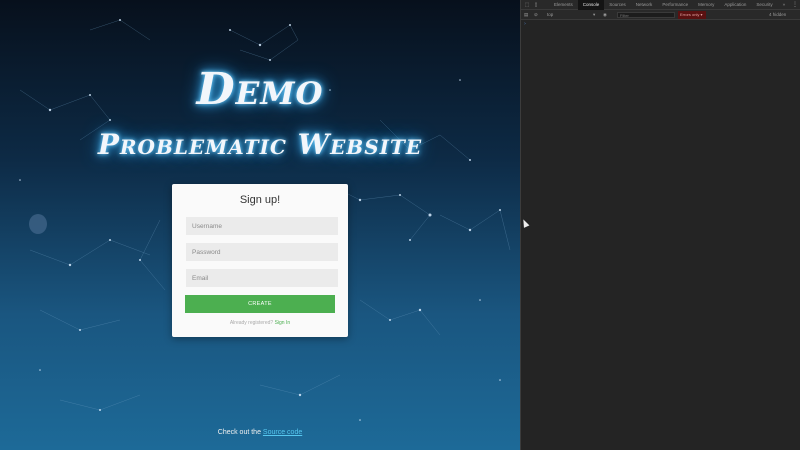  Describe the element at coordinates (283, 323) in the screenshot. I see `signin-link: Sign In` at that location.